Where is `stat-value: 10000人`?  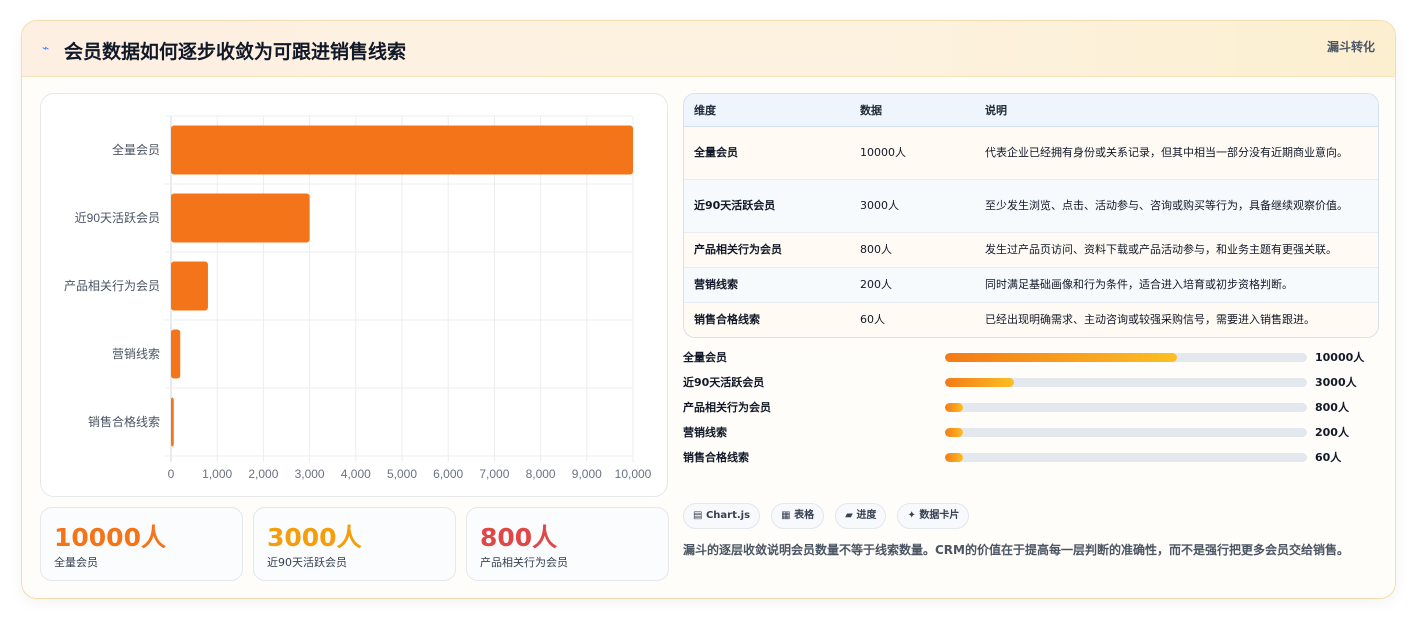 stat-value: 10000人 is located at coordinates (110, 537).